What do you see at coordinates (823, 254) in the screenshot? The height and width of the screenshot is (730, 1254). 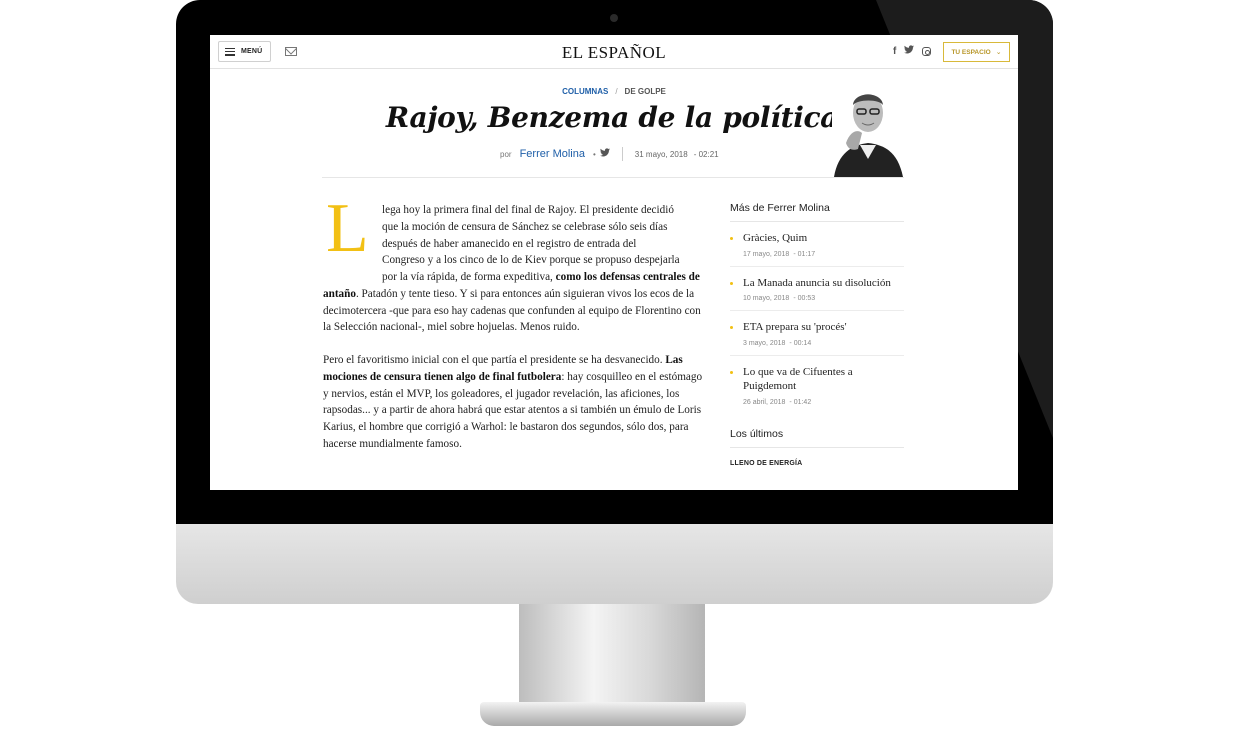 I see `sidebar-article-meta: 17 mayo, 2018- 01:17` at bounding box center [823, 254].